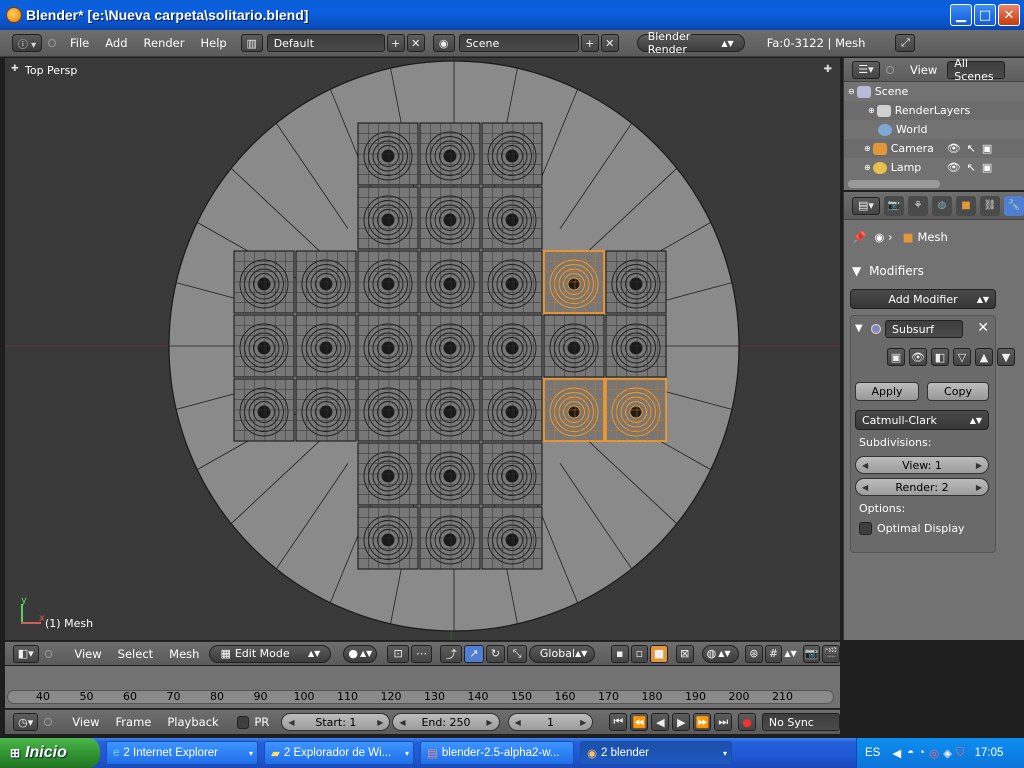  I want to click on outliner-filter: All Scenes, so click(976, 70).